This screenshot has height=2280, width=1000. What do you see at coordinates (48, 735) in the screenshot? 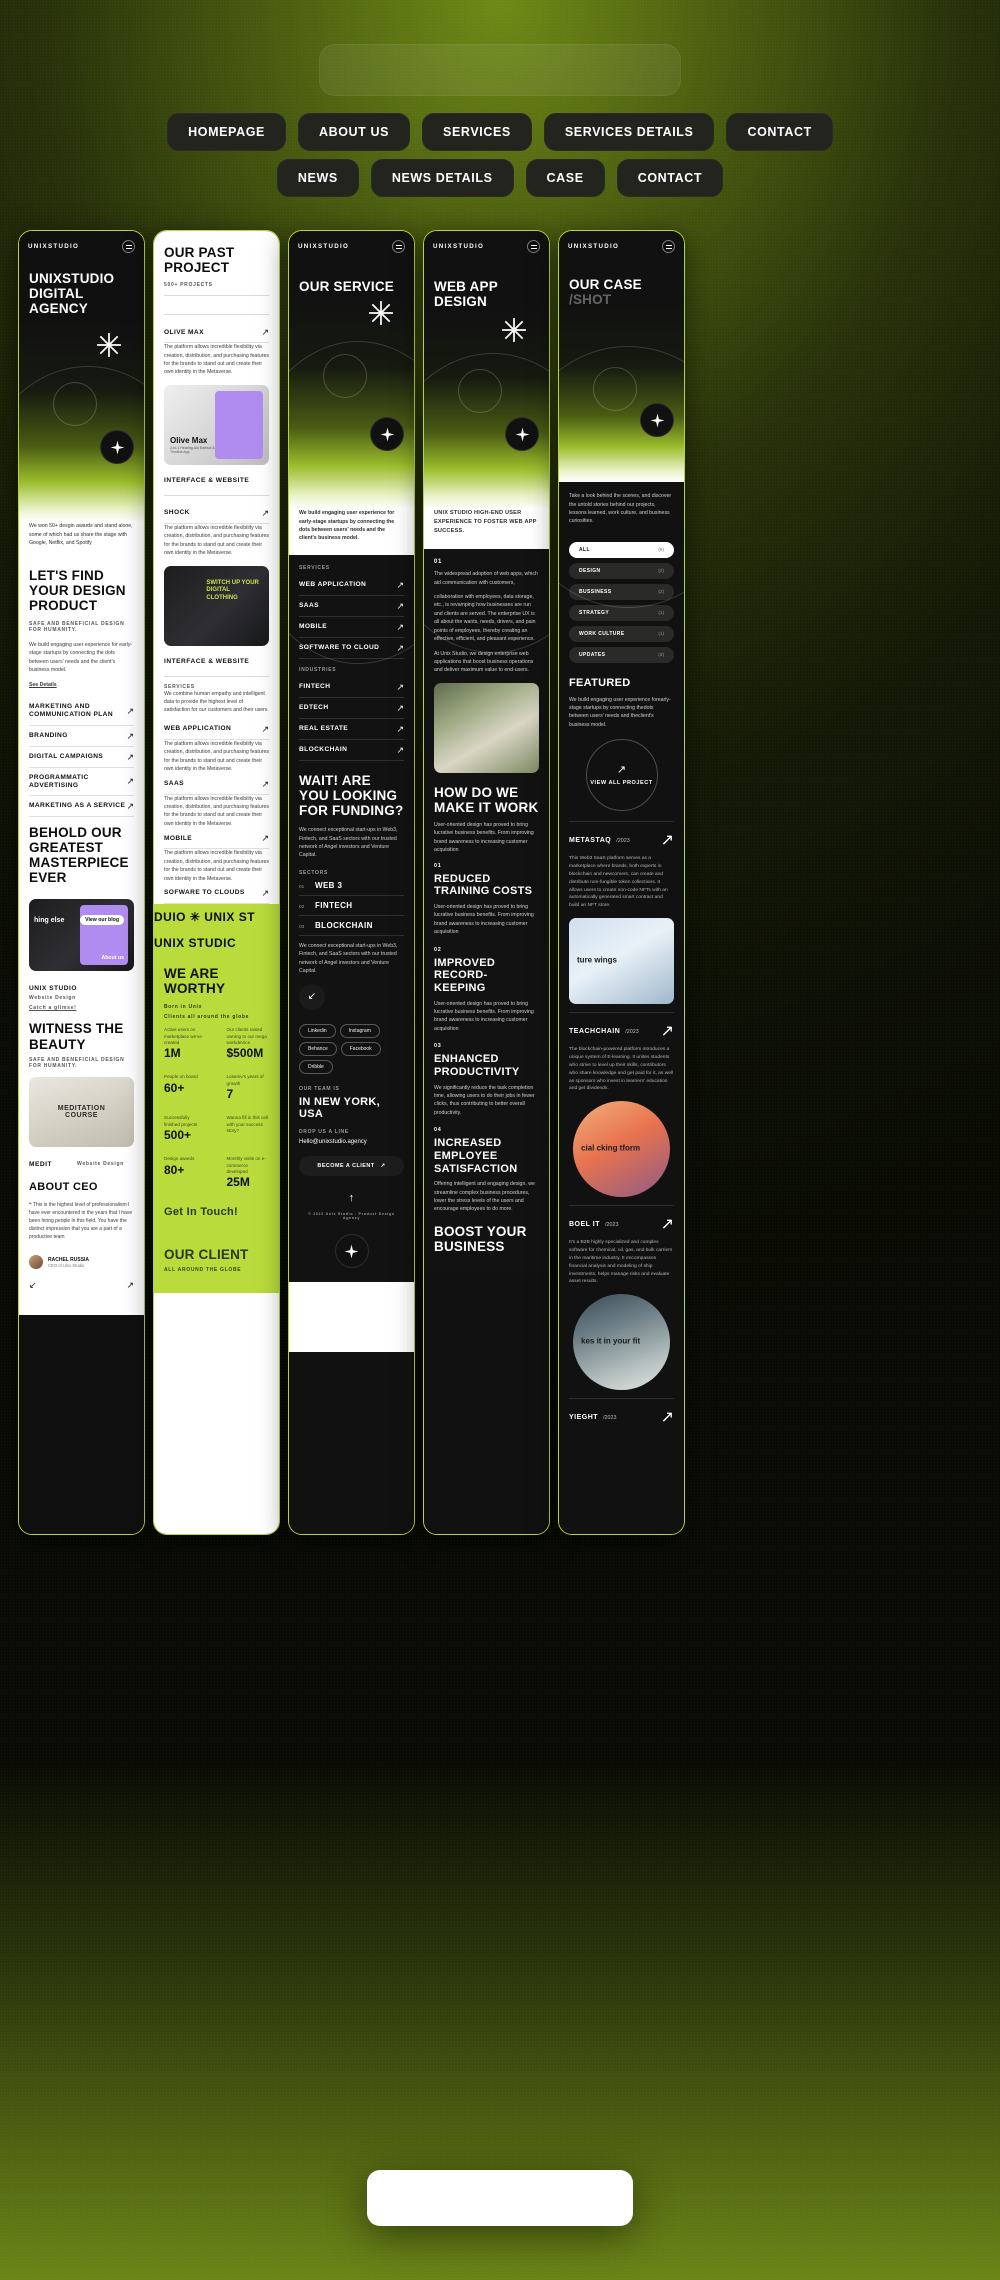
I see `list-row-label: BRANDING` at bounding box center [48, 735].